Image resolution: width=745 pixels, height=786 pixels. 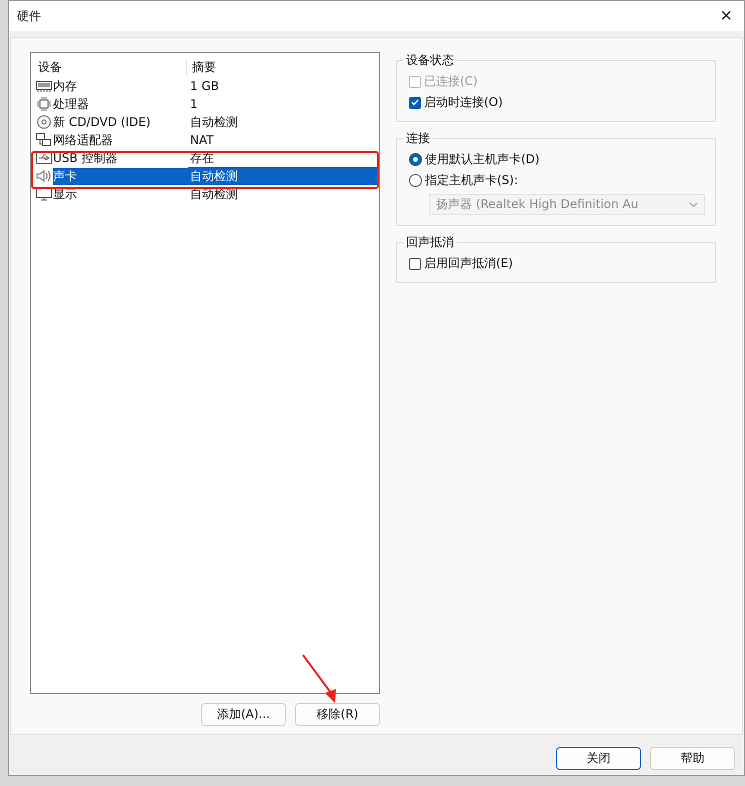 I want to click on speaker-icon, so click(x=44, y=176).